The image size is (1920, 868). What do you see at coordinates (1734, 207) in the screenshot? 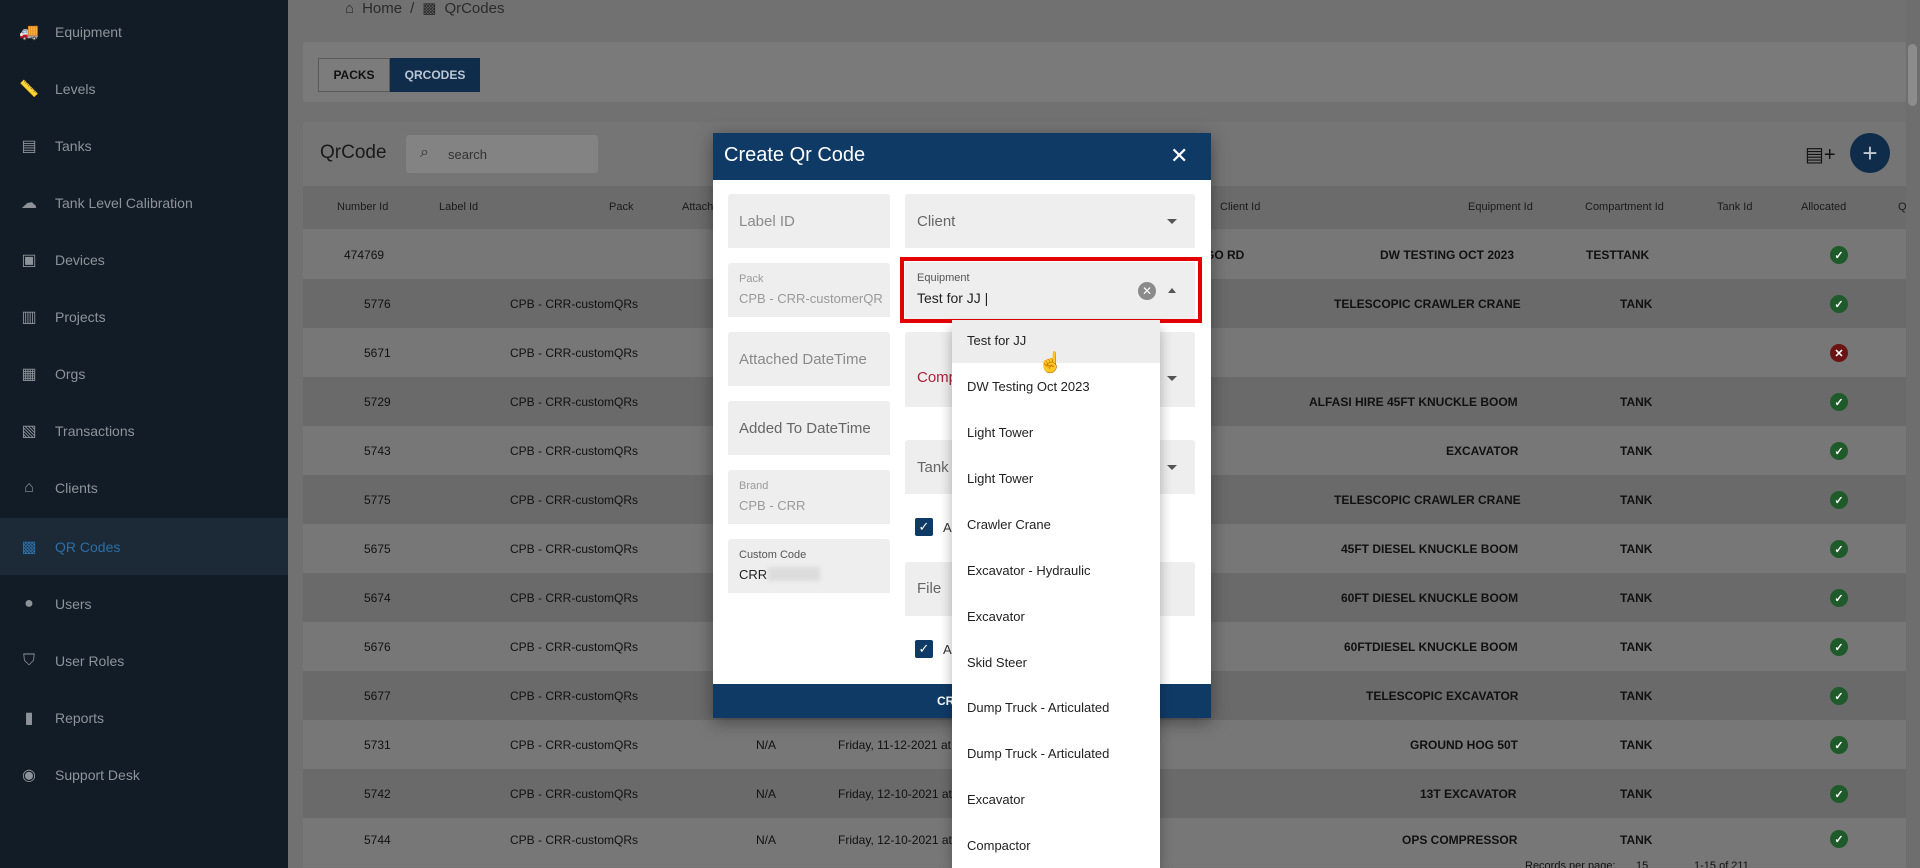
I see `th-tank-id: Tank Id` at bounding box center [1734, 207].